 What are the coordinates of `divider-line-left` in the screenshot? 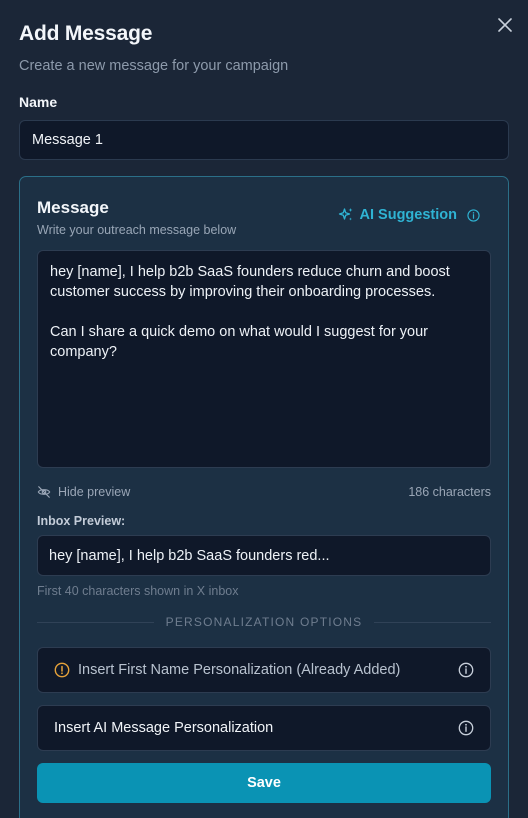 It's located at (95, 622).